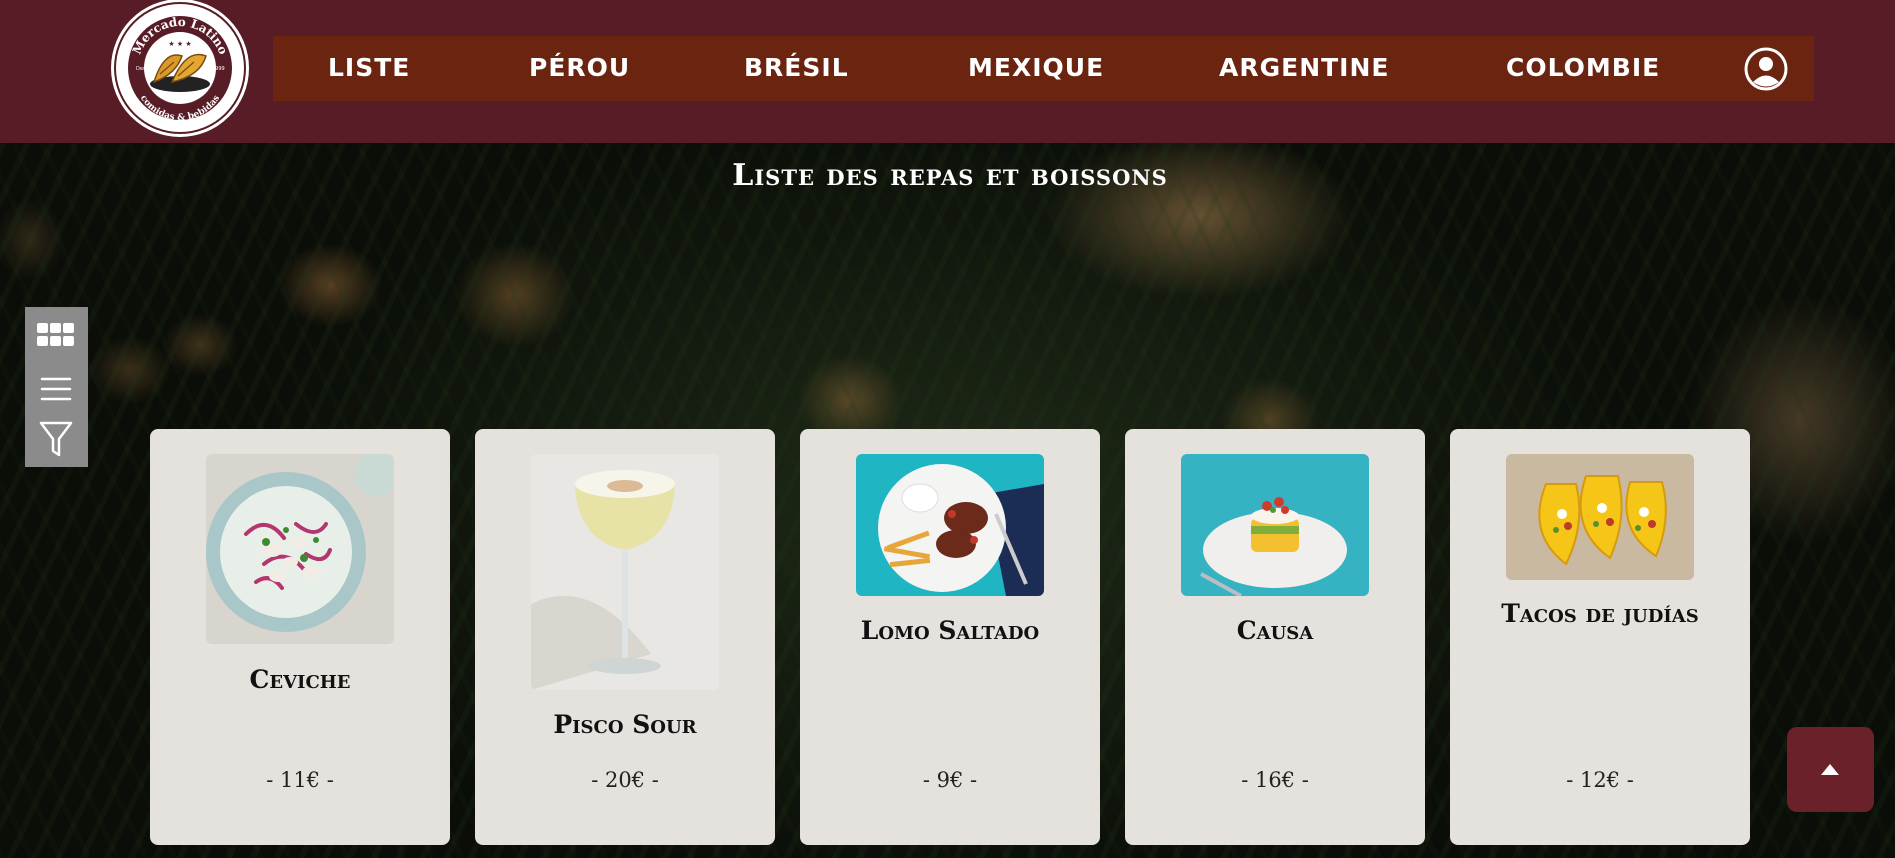  I want to click on product-price: - 12€ -, so click(1600, 780).